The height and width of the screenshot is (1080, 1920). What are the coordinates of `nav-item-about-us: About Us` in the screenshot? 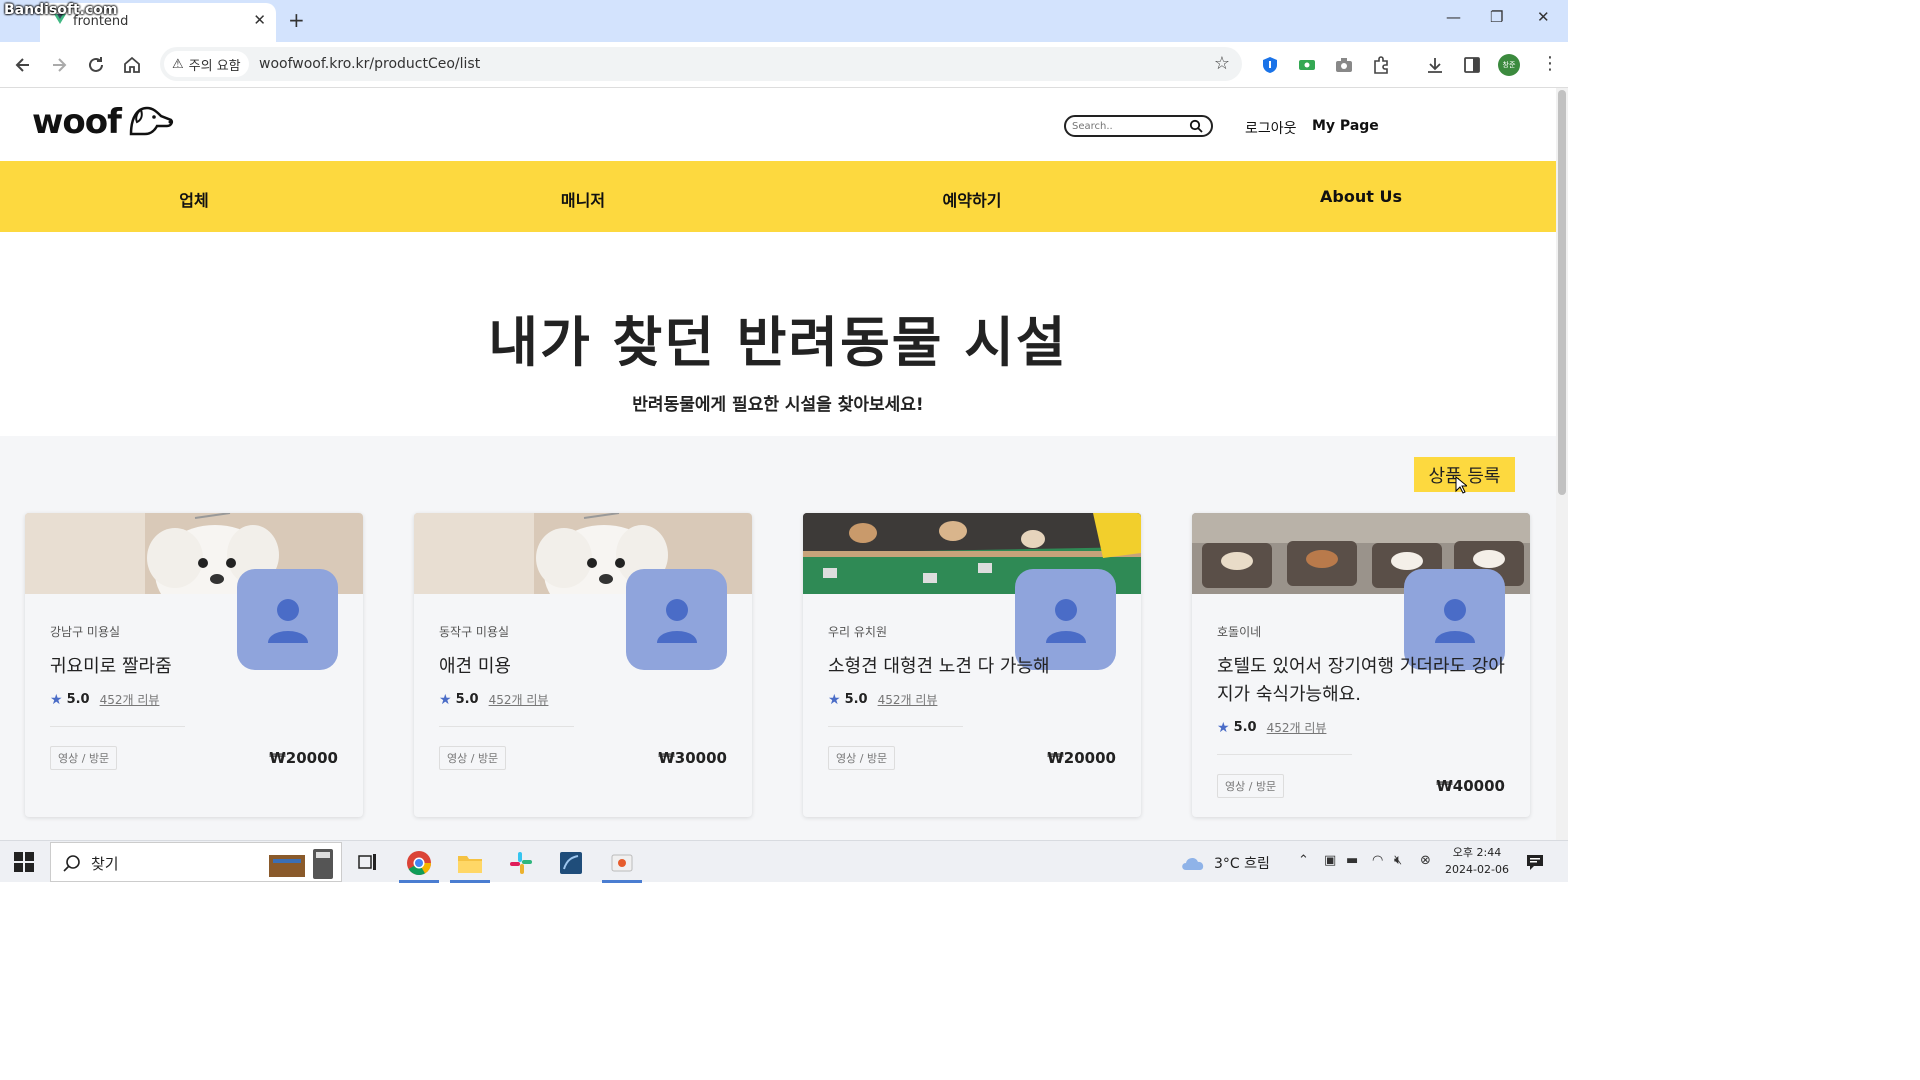 It's located at (1361, 196).